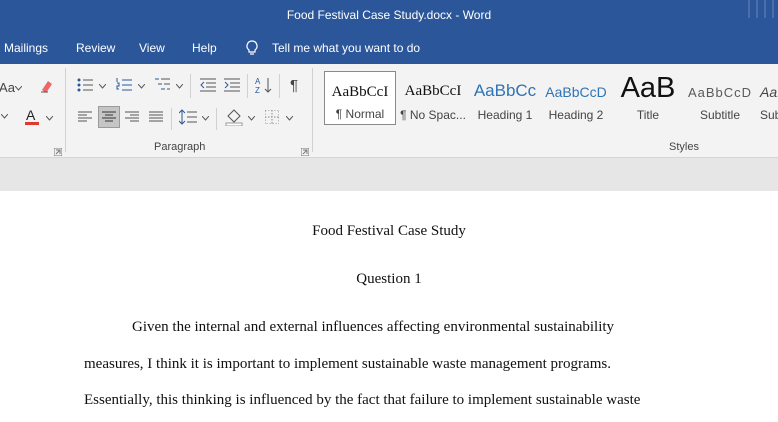 The width and height of the screenshot is (778, 422). Describe the element at coordinates (264, 85) in the screenshot. I see `sort-icon: AZ` at that location.